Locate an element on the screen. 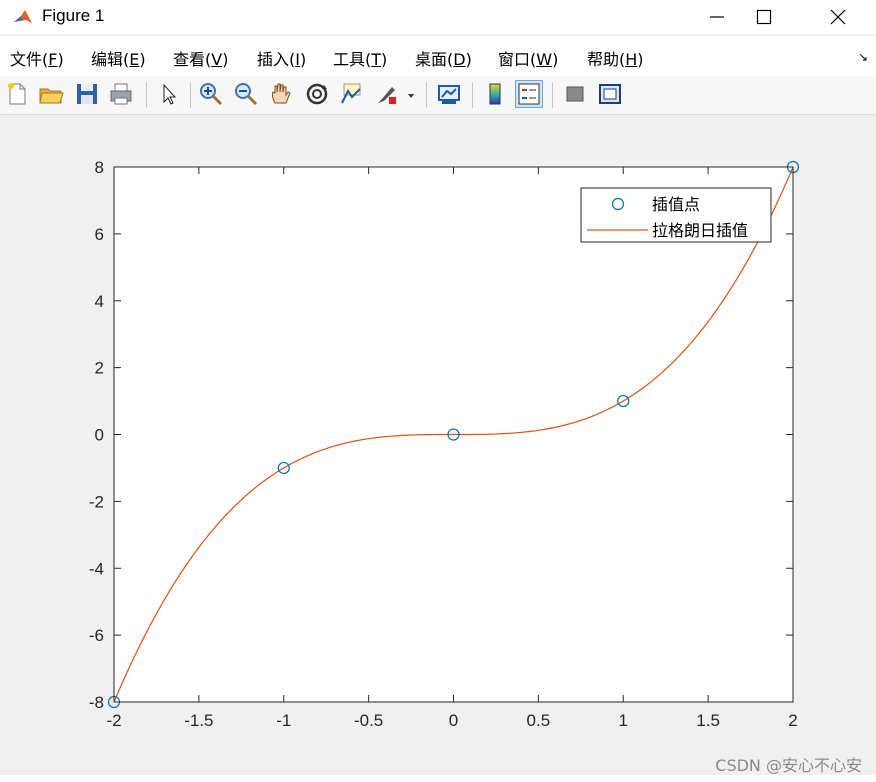 The height and width of the screenshot is (782, 876). data-cursor-icon is located at coordinates (351, 93).